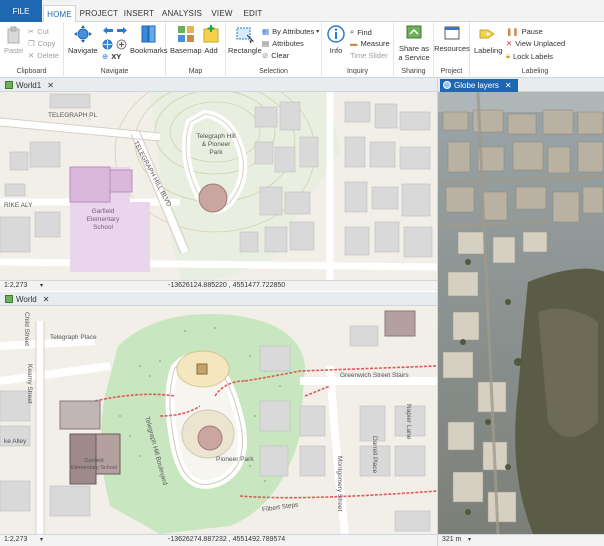 The image size is (604, 546). What do you see at coordinates (211, 50) in the screenshot?
I see `add-label: Add` at bounding box center [211, 50].